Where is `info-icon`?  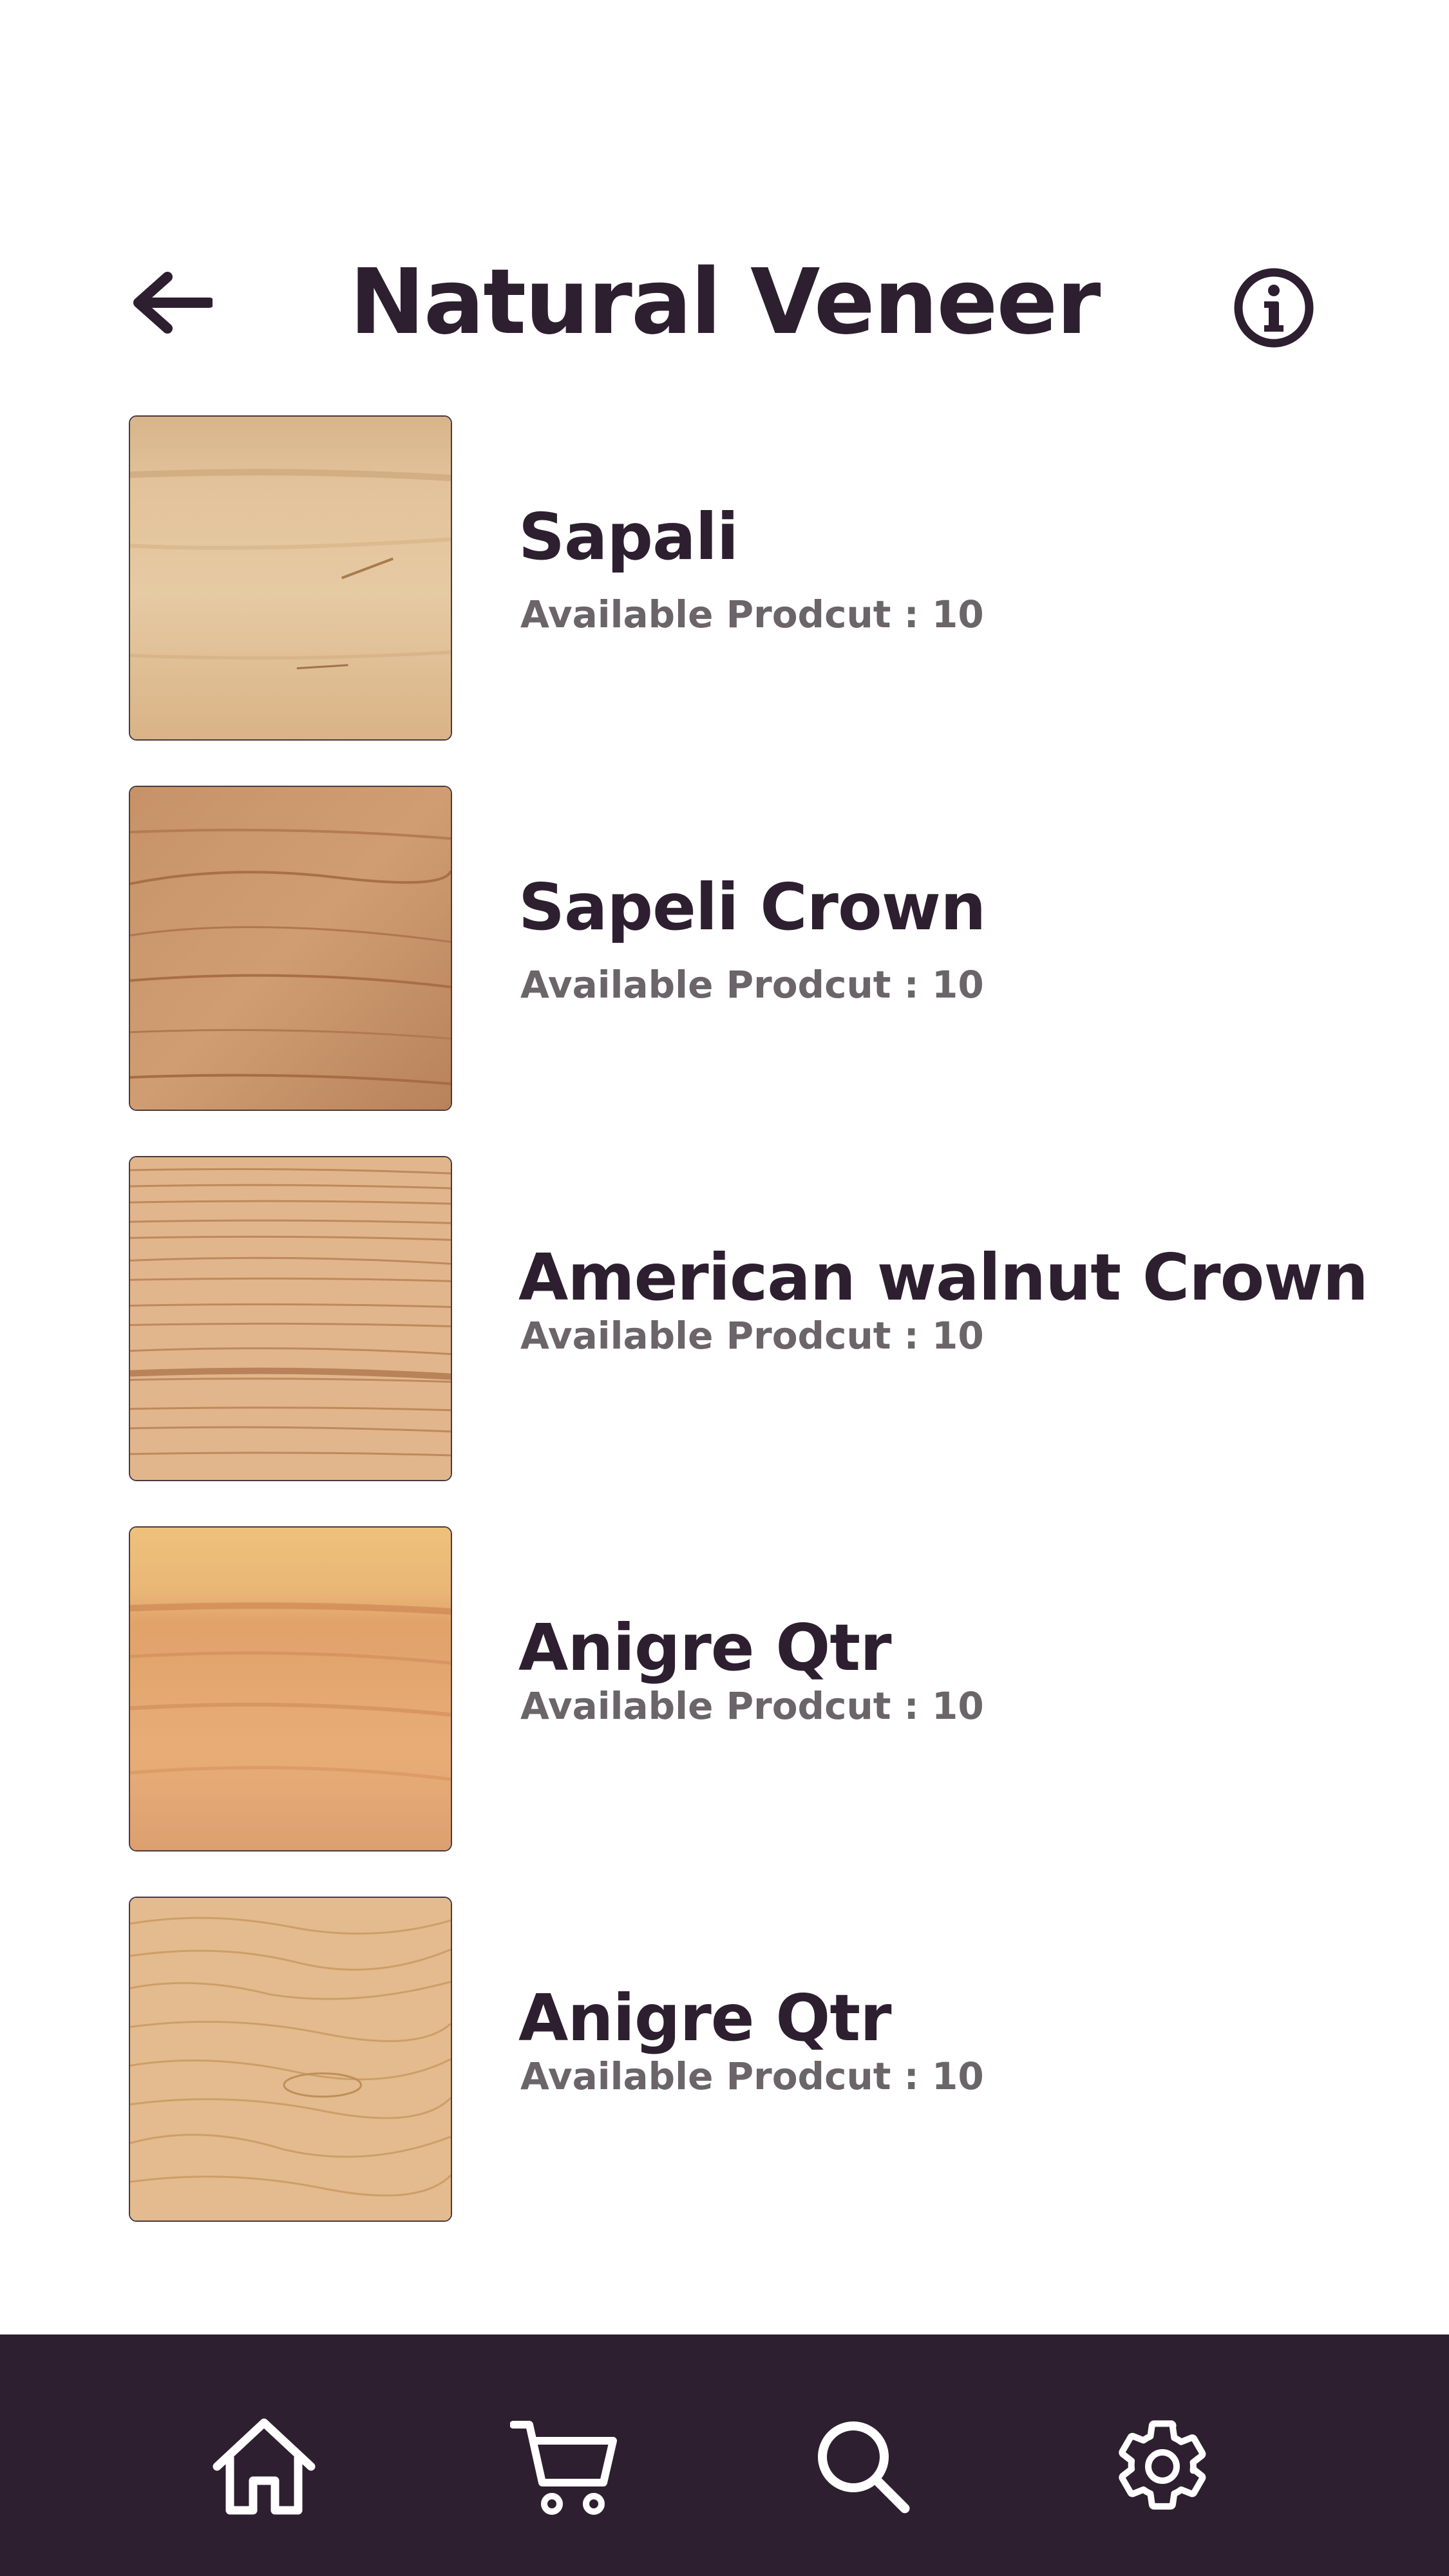
info-icon is located at coordinates (1273, 307).